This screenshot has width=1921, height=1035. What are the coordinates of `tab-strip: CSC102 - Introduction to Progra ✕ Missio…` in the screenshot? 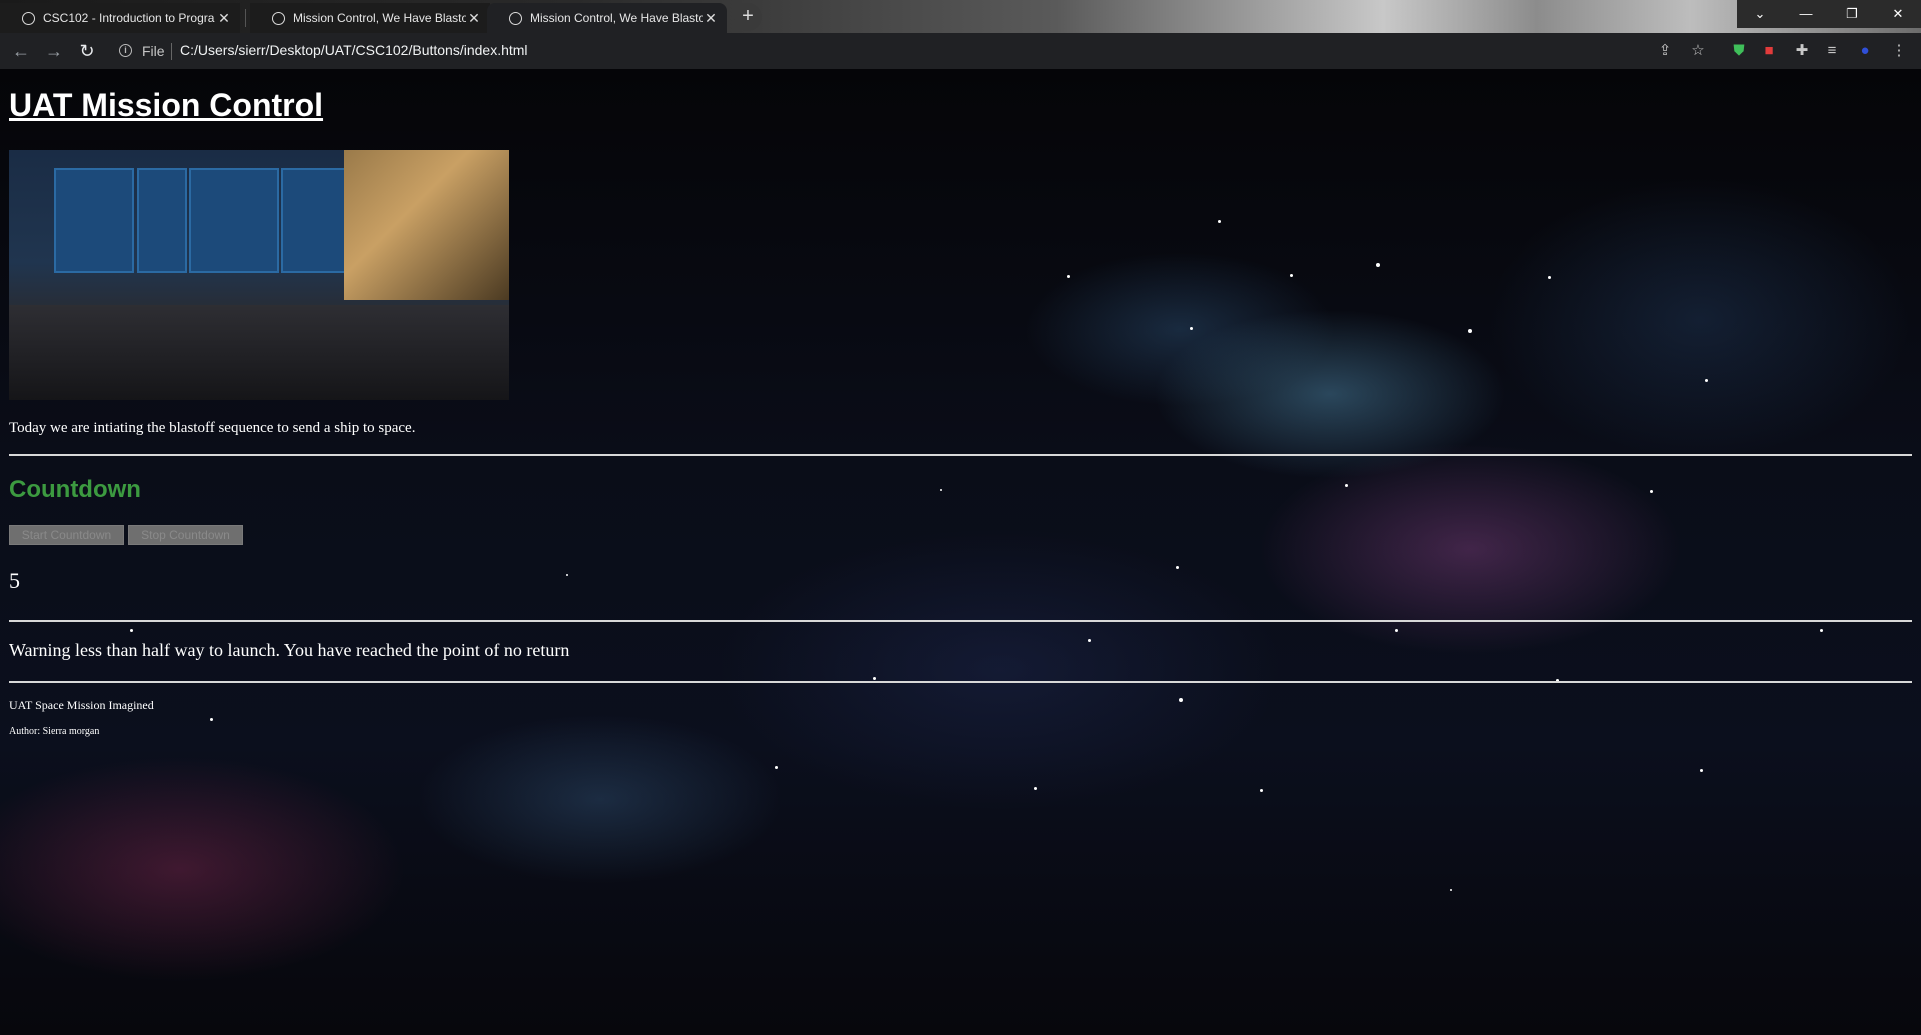 It's located at (960, 16).